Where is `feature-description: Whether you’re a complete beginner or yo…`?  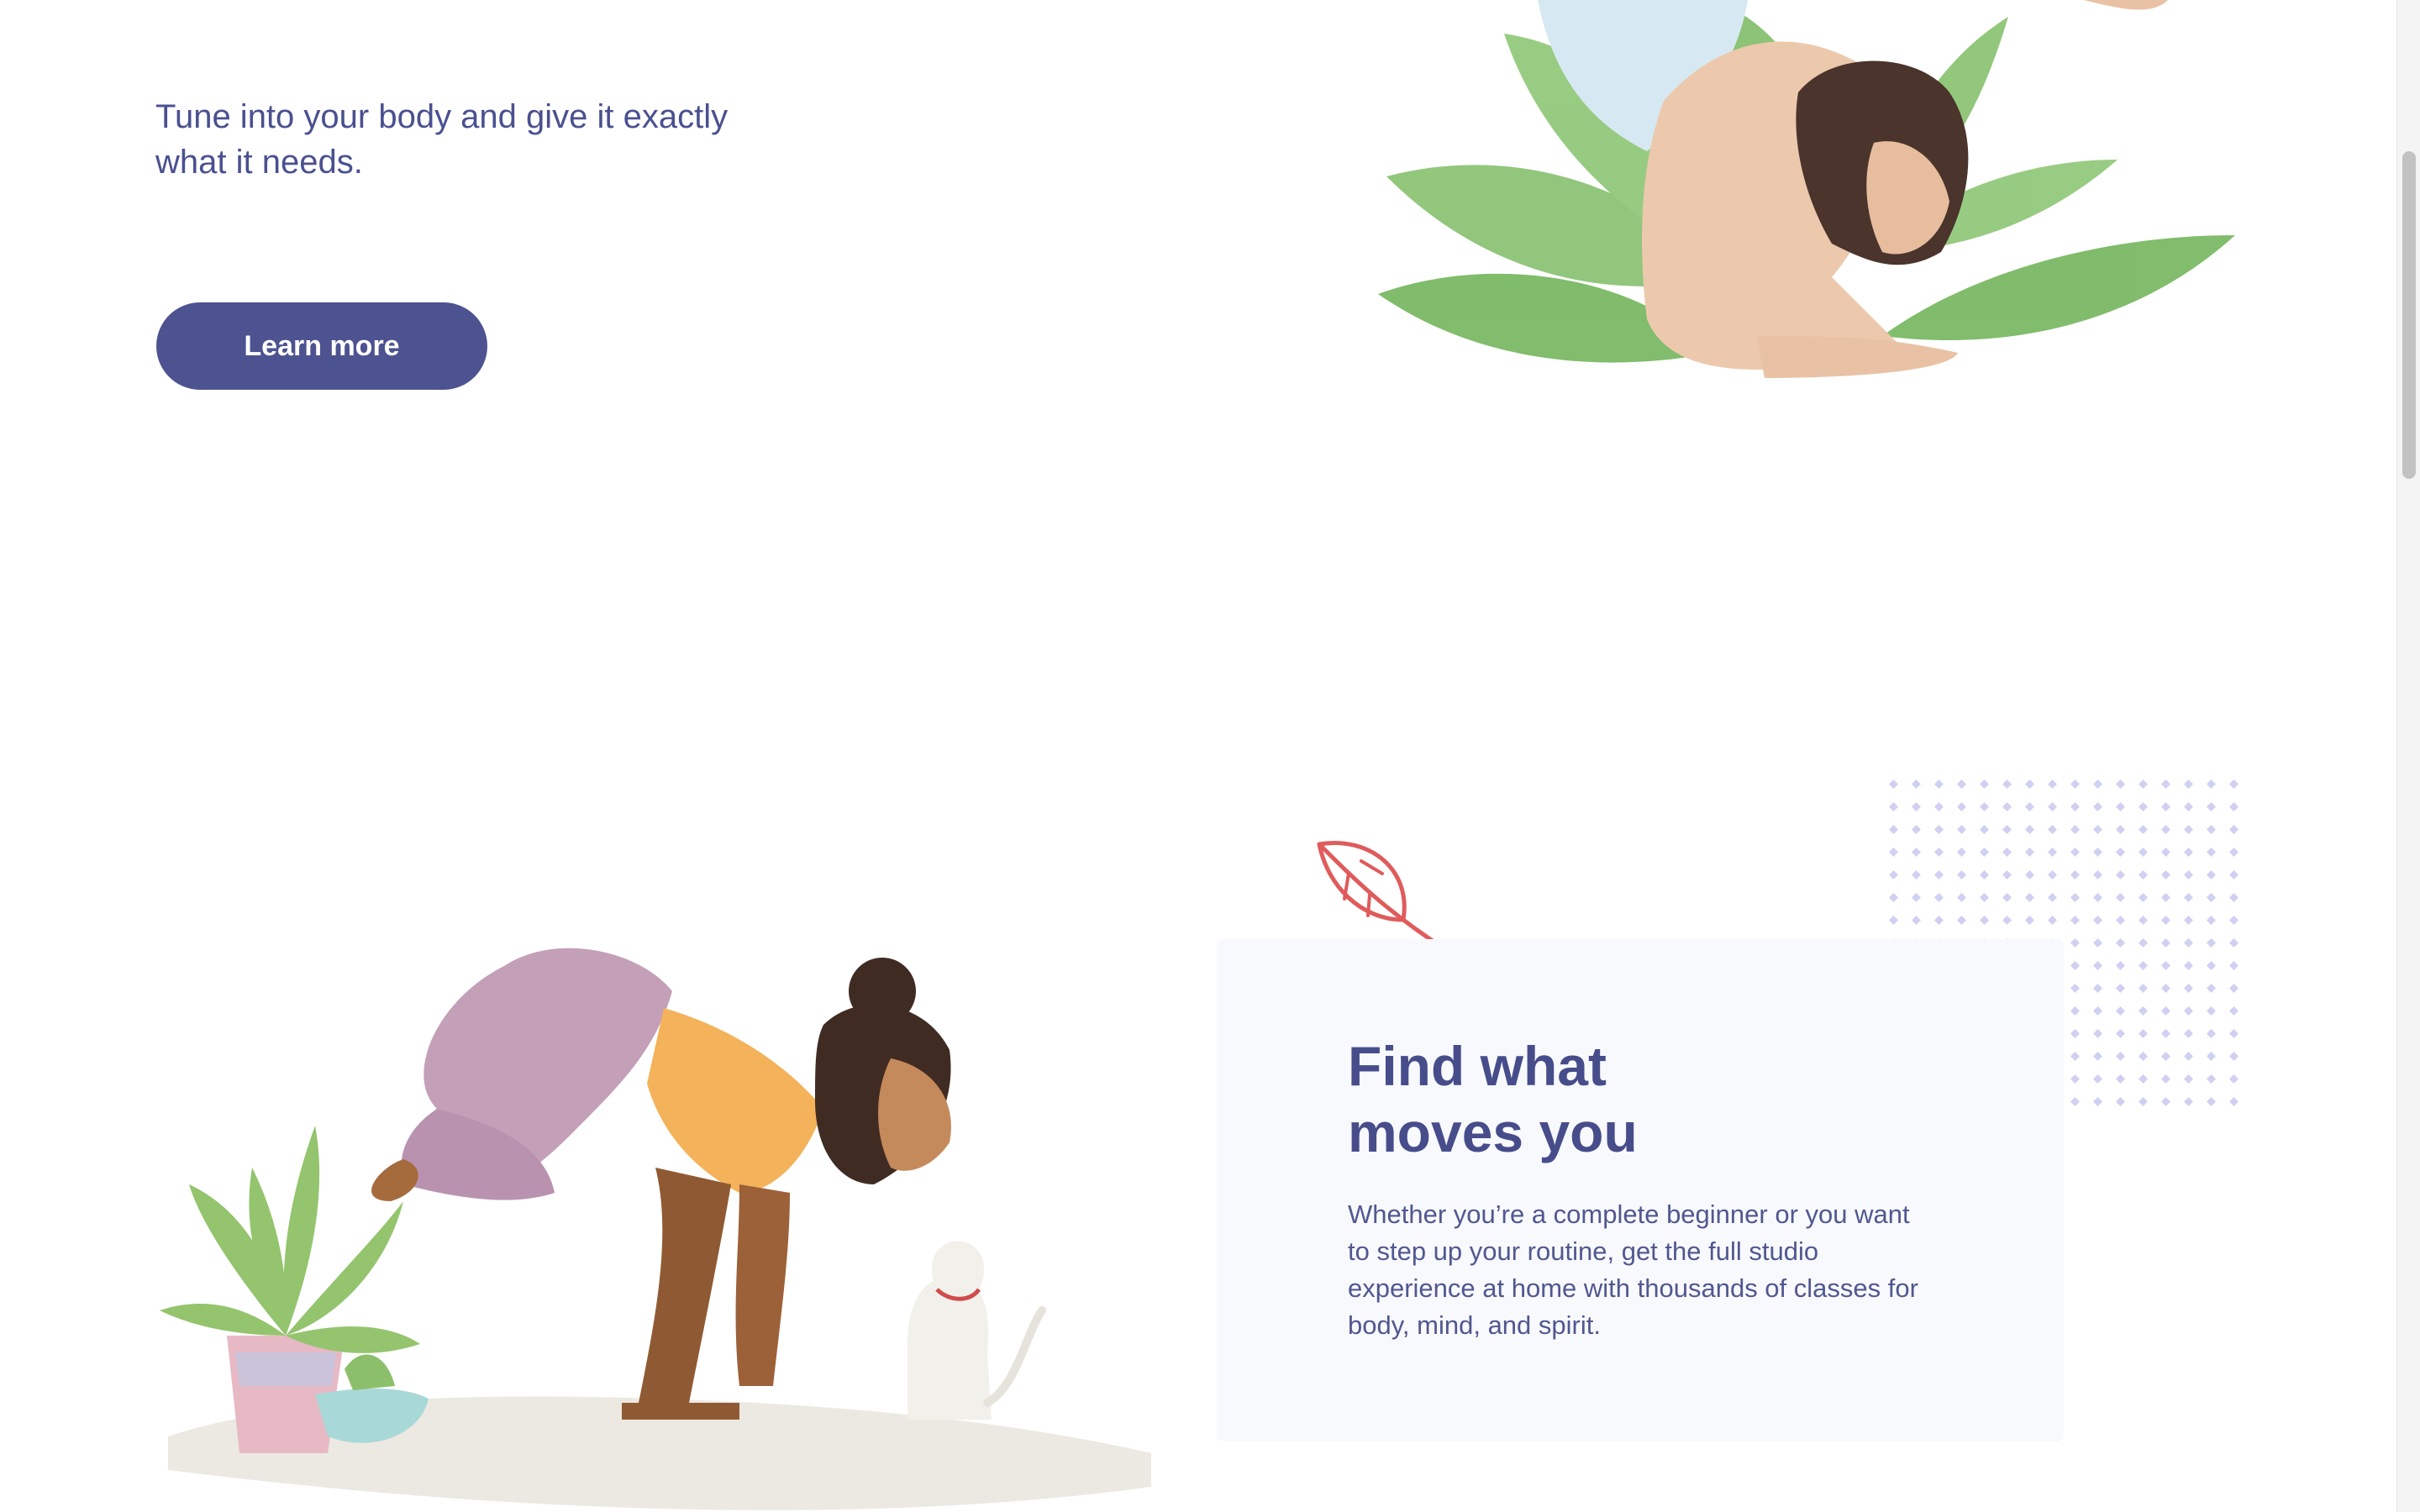
feature-description: Whether you’re a complete beginner or yo… is located at coordinates (1633, 1270).